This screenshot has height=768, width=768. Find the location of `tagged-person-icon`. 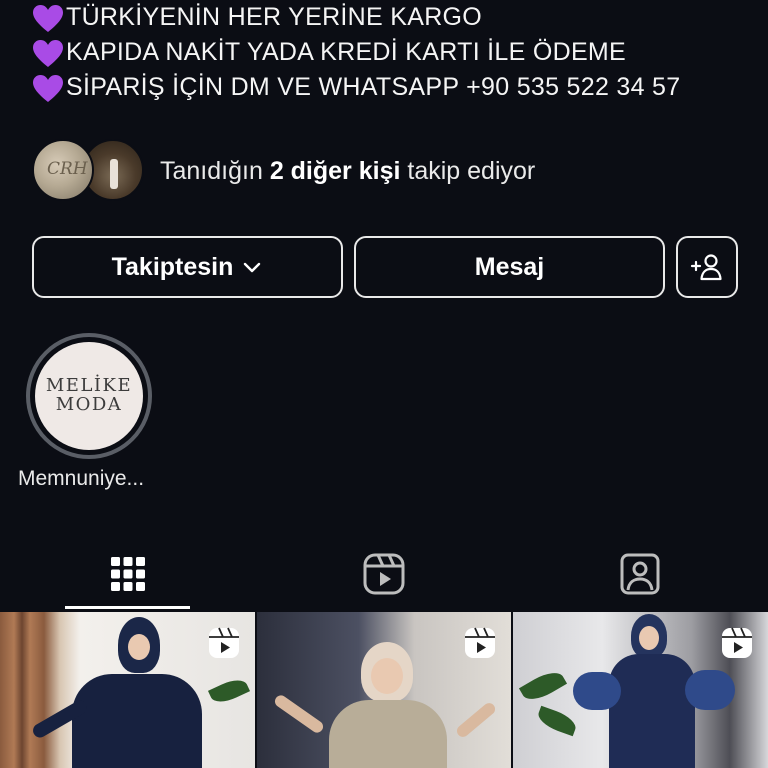

tagged-person-icon is located at coordinates (640, 574).